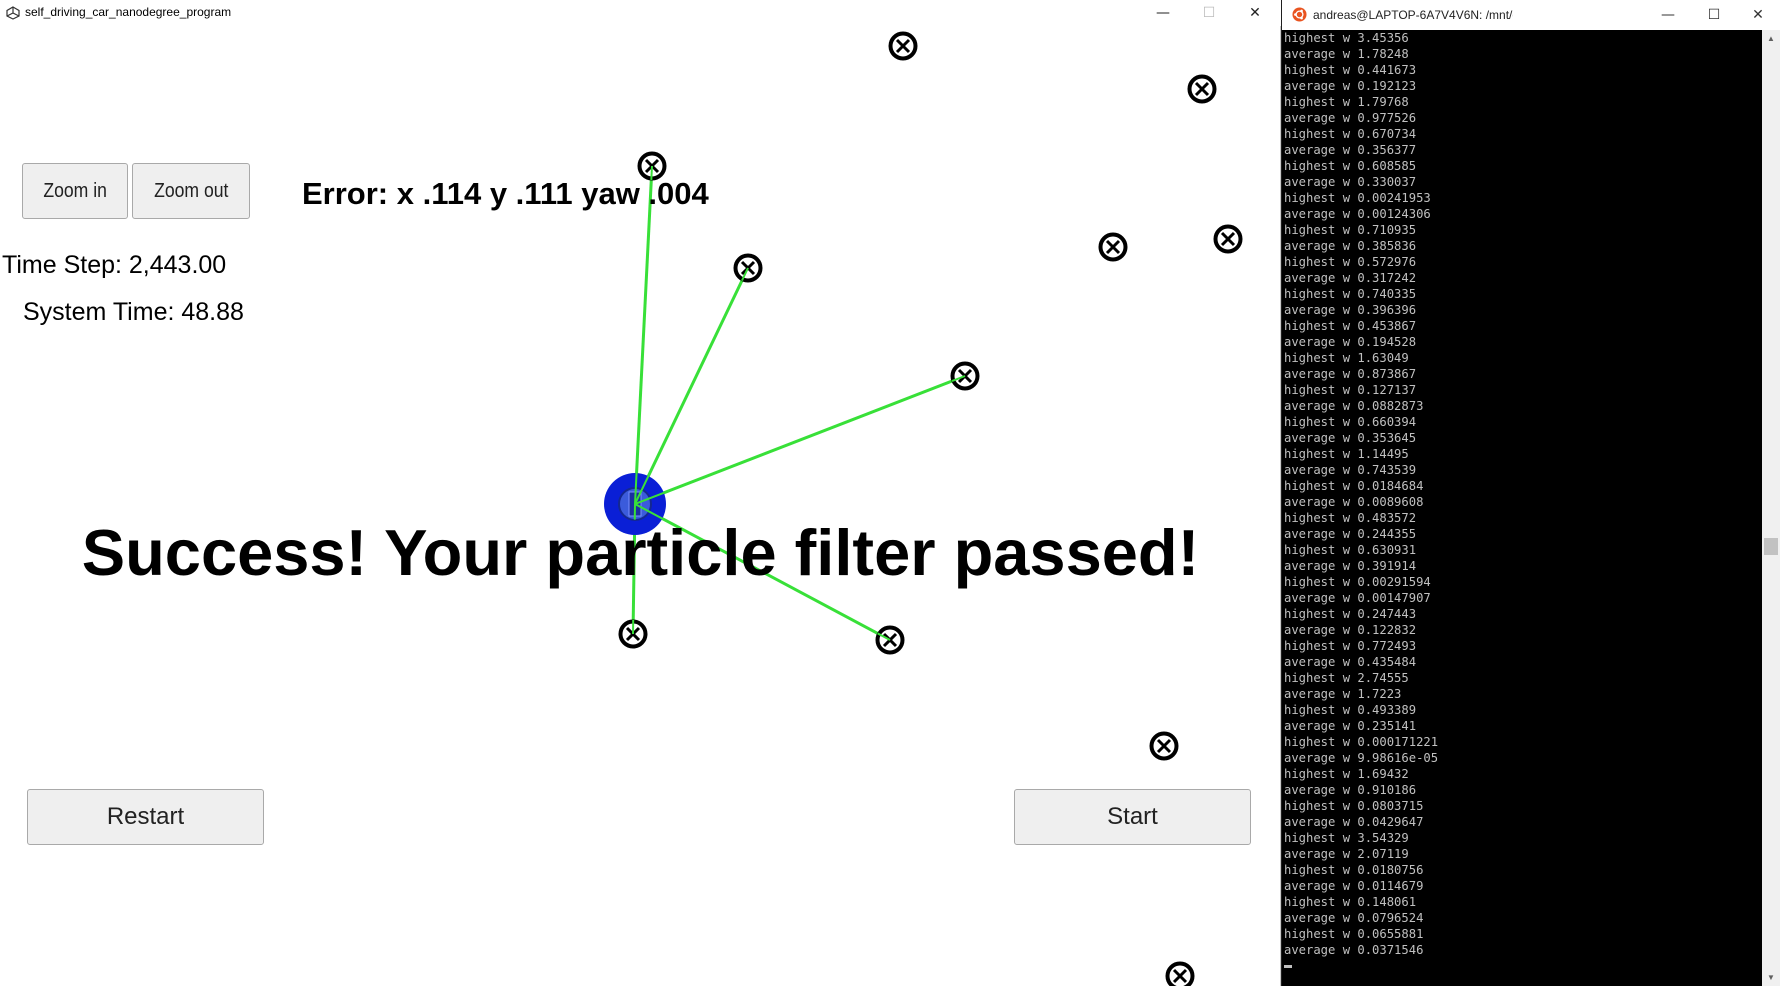  What do you see at coordinates (1350, 246) in the screenshot?
I see `terminal-line: average w 0.385836` at bounding box center [1350, 246].